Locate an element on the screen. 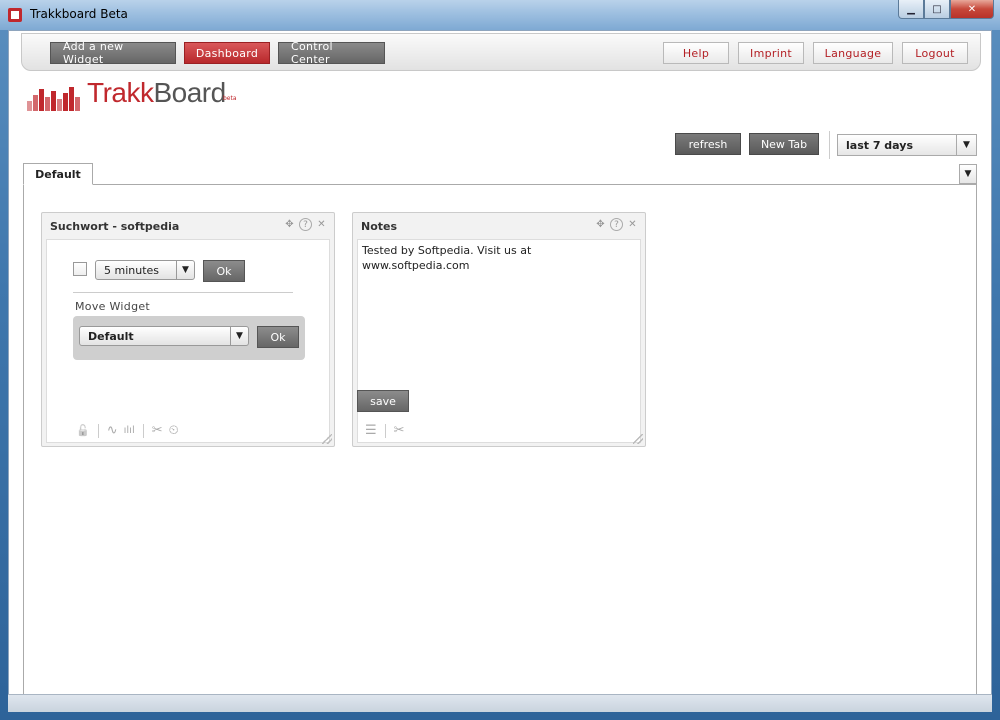 Image resolution: width=1000 pixels, height=720 pixels. control-center-button: Control Center is located at coordinates (331, 53).